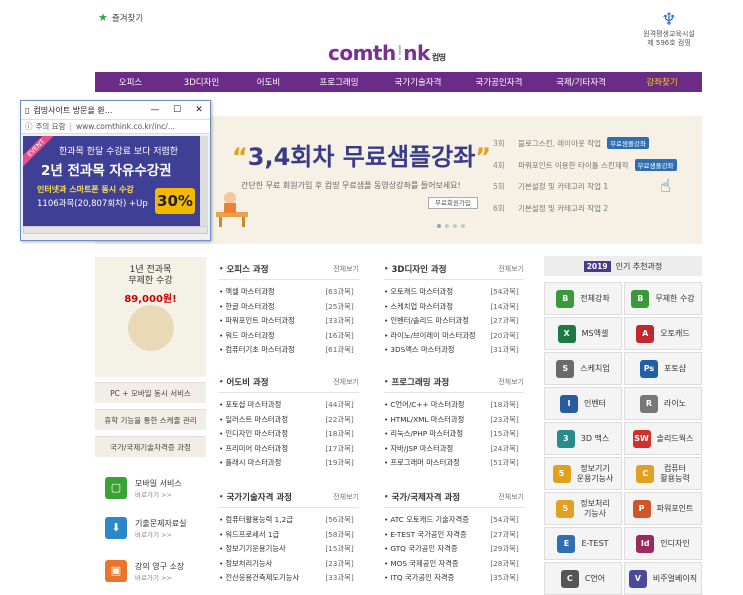 The width and height of the screenshot is (743, 595). What do you see at coordinates (289, 422) in the screenshot?
I see `course-item: • 일러스트 마스터과정 [22과목]` at bounding box center [289, 422].